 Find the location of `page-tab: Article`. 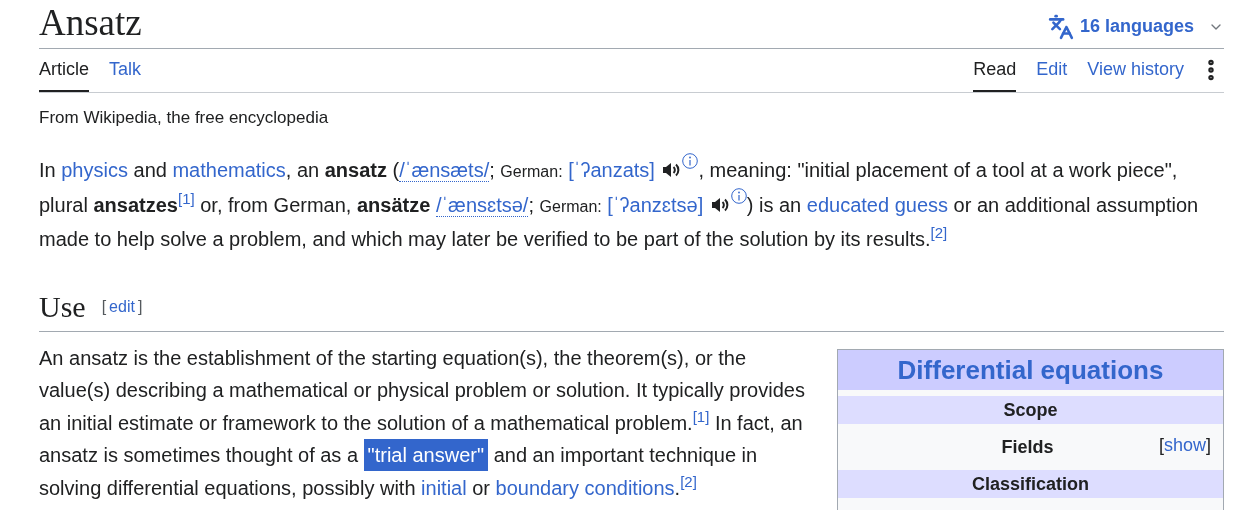

page-tab: Article is located at coordinates (64, 70).